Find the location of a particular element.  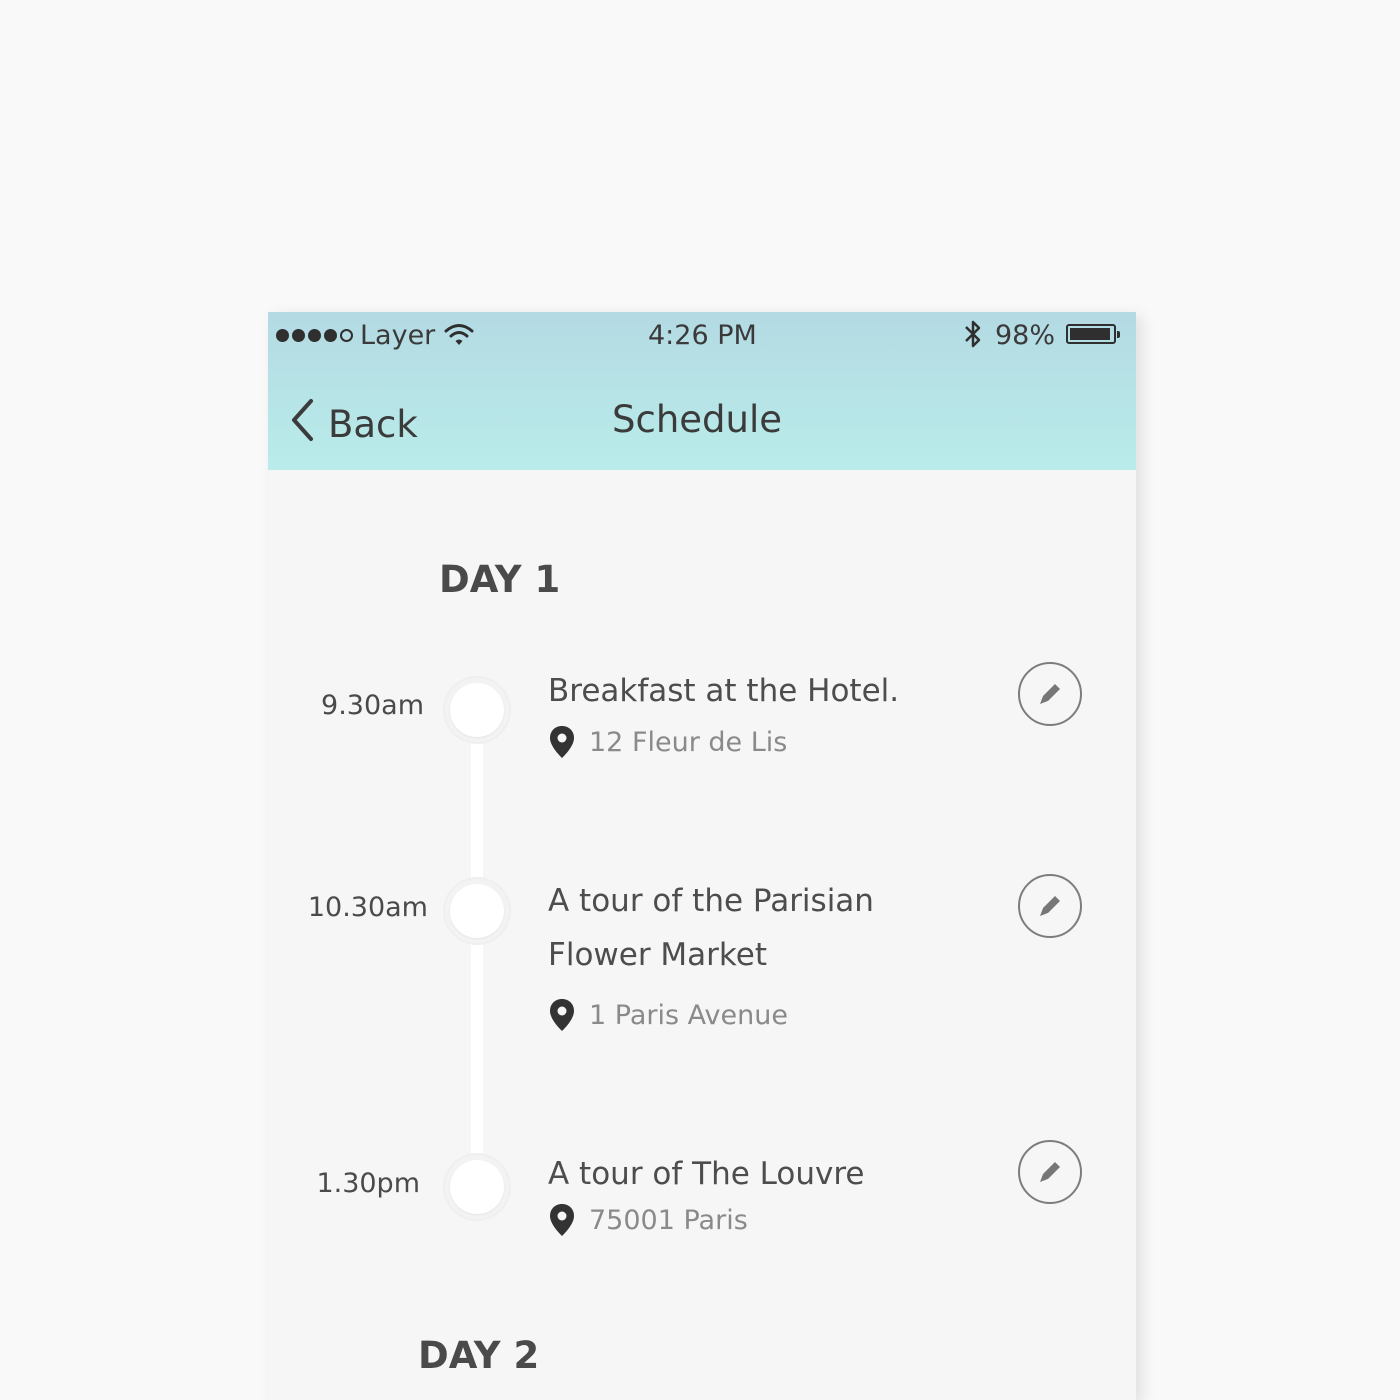

event-location: 1 Paris Avenue is located at coordinates (668, 1015).